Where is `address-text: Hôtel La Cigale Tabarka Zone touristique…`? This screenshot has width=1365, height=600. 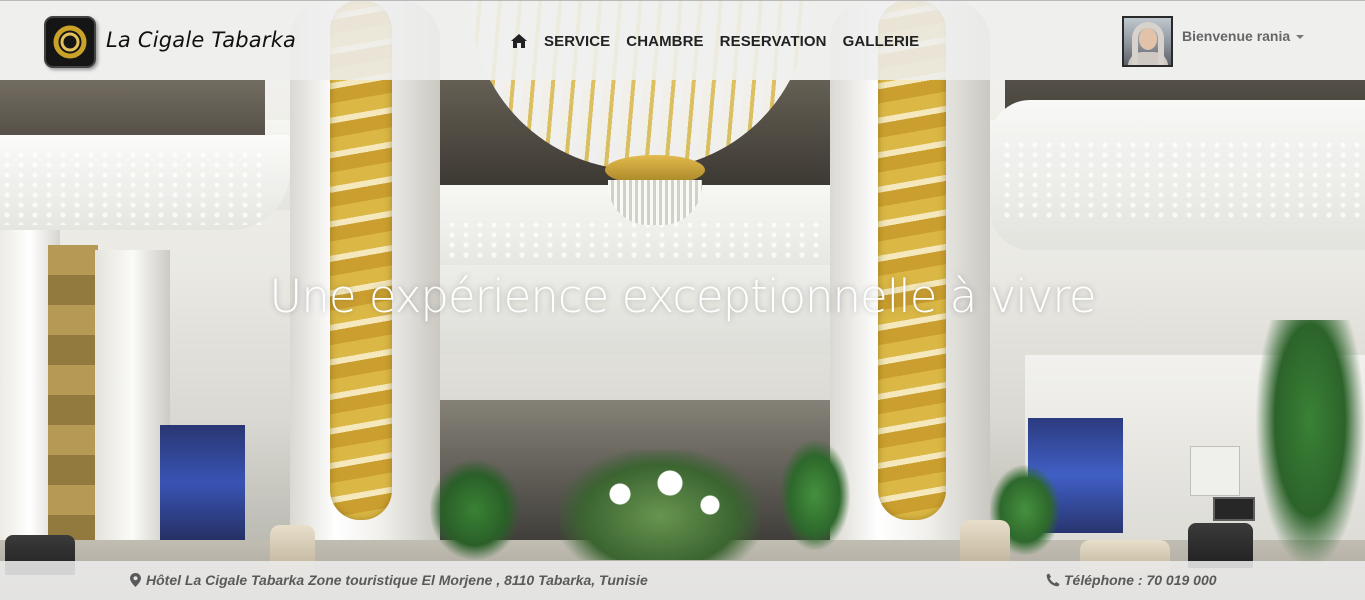 address-text: Hôtel La Cigale Tabarka Zone touristique… is located at coordinates (397, 580).